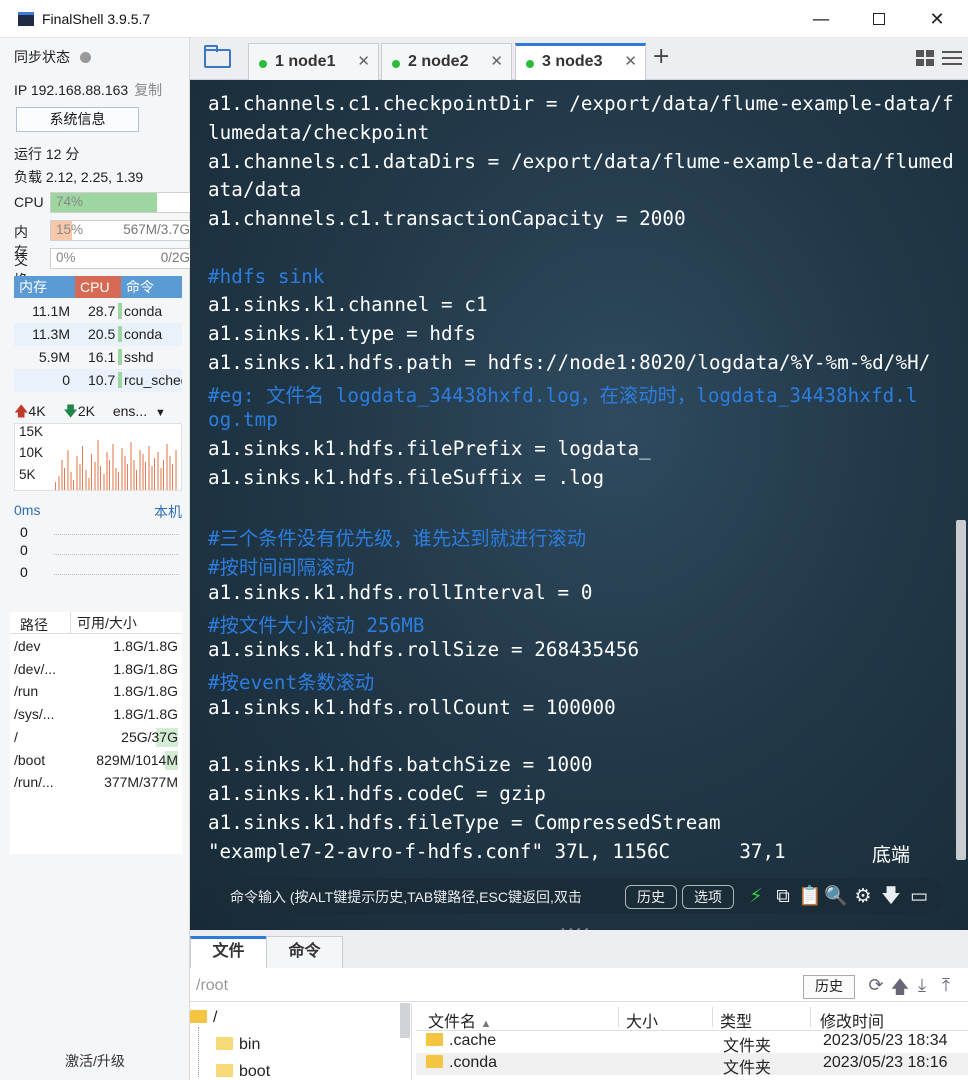 The width and height of the screenshot is (968, 1080). Describe the element at coordinates (863, 896) in the screenshot. I see `gear-icon: ⚙` at that location.